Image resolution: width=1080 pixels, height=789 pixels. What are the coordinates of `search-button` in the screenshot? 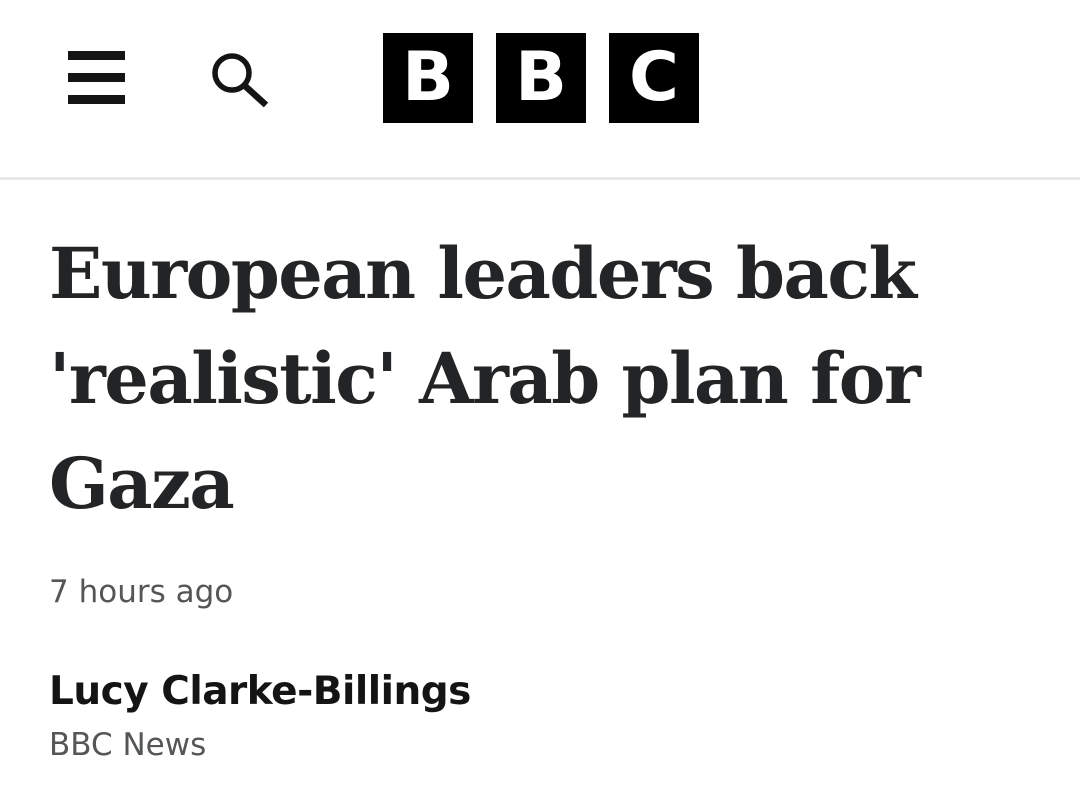 It's located at (240, 80).